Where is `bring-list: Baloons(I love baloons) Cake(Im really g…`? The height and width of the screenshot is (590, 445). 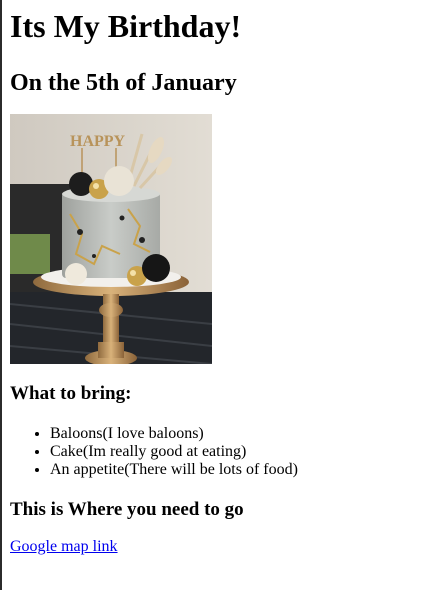 bring-list: Baloons(I love baloons) Cake(Im really g… is located at coordinates (225, 452).